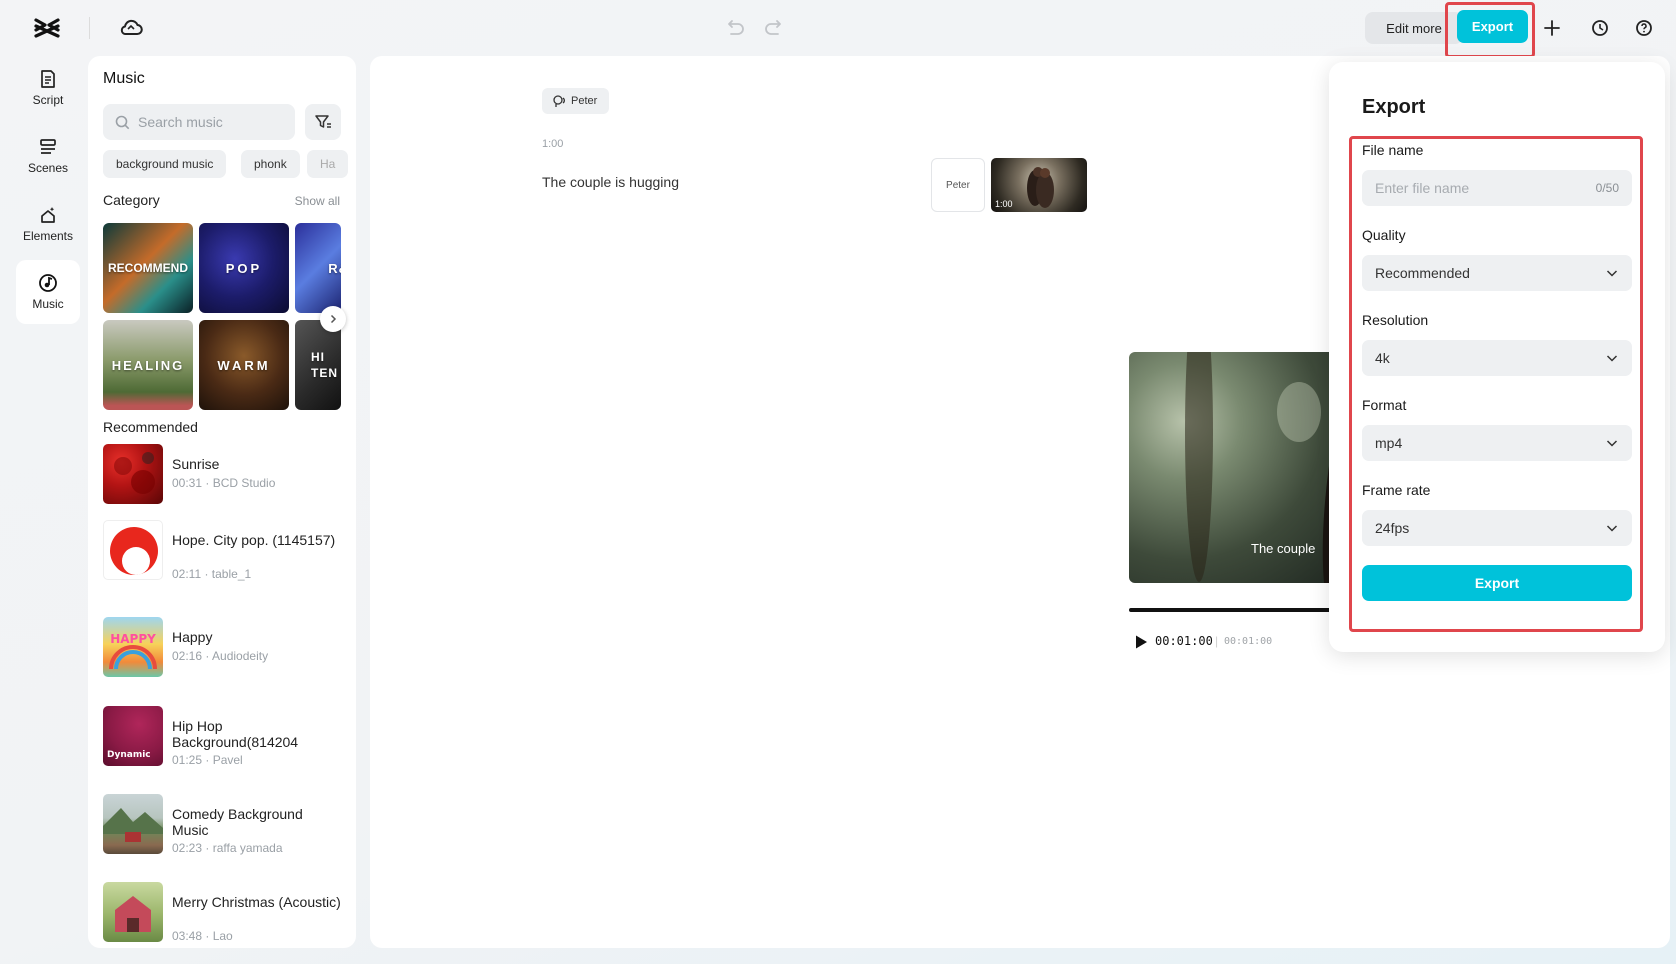 Image resolution: width=1676 pixels, height=964 pixels. What do you see at coordinates (324, 365) in the screenshot?
I see `category-label: HI TEN` at bounding box center [324, 365].